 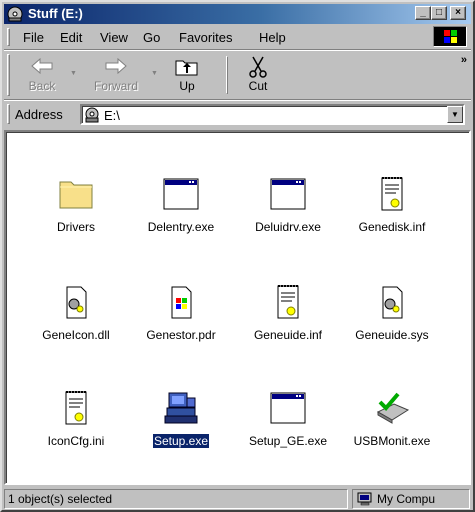 I want to click on minimize-icon: _, so click(x=423, y=12).